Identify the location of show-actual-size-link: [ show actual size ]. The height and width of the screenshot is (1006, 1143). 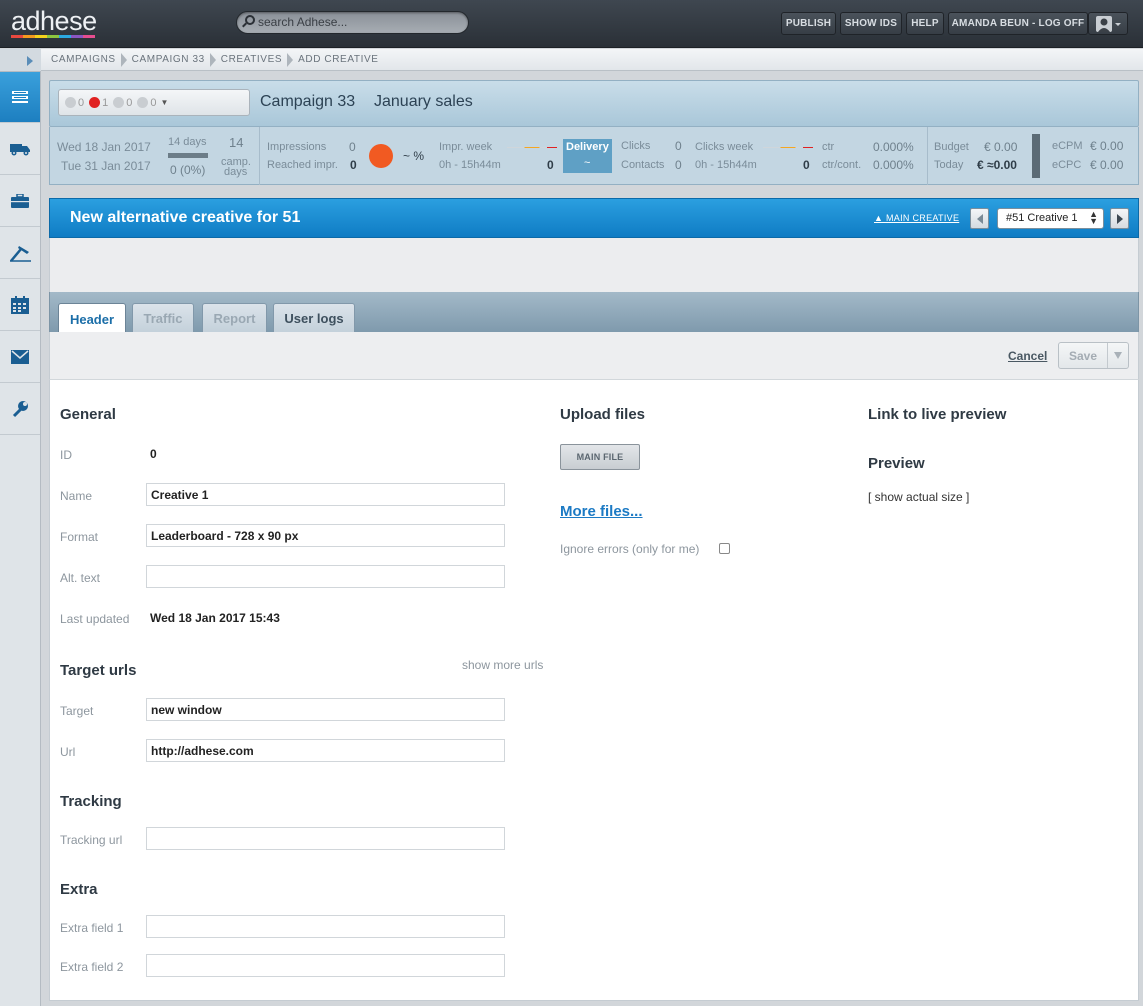
(918, 497).